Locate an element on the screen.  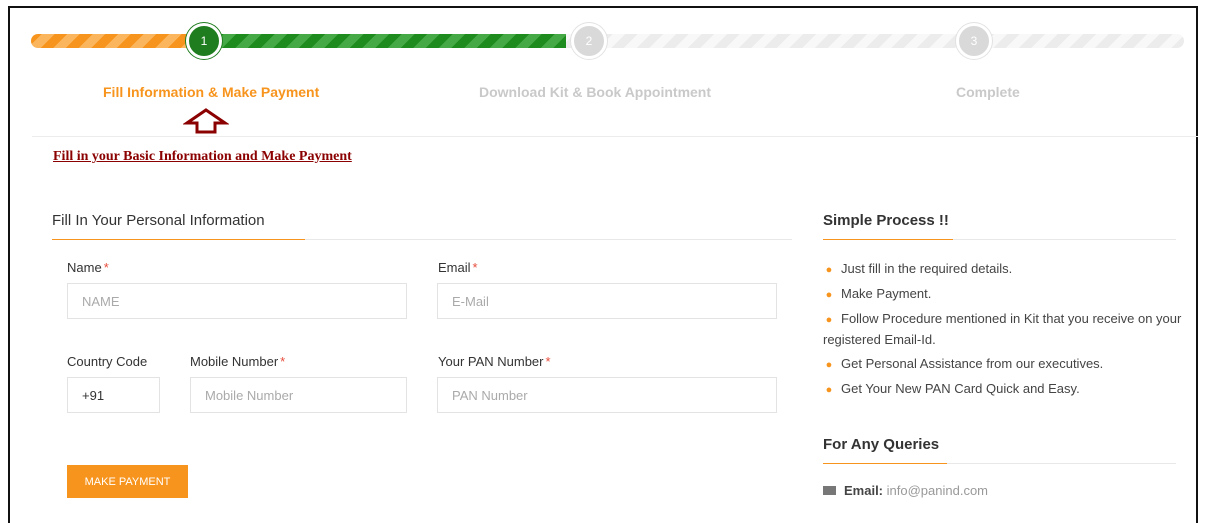
process-item: ● Just fill in the required details. is located at coordinates (1003, 269).